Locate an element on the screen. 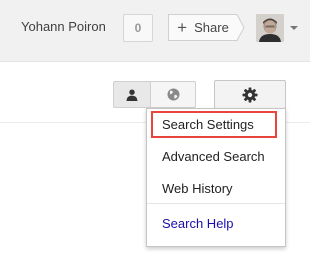  menu-item-label: Web History is located at coordinates (197, 188).